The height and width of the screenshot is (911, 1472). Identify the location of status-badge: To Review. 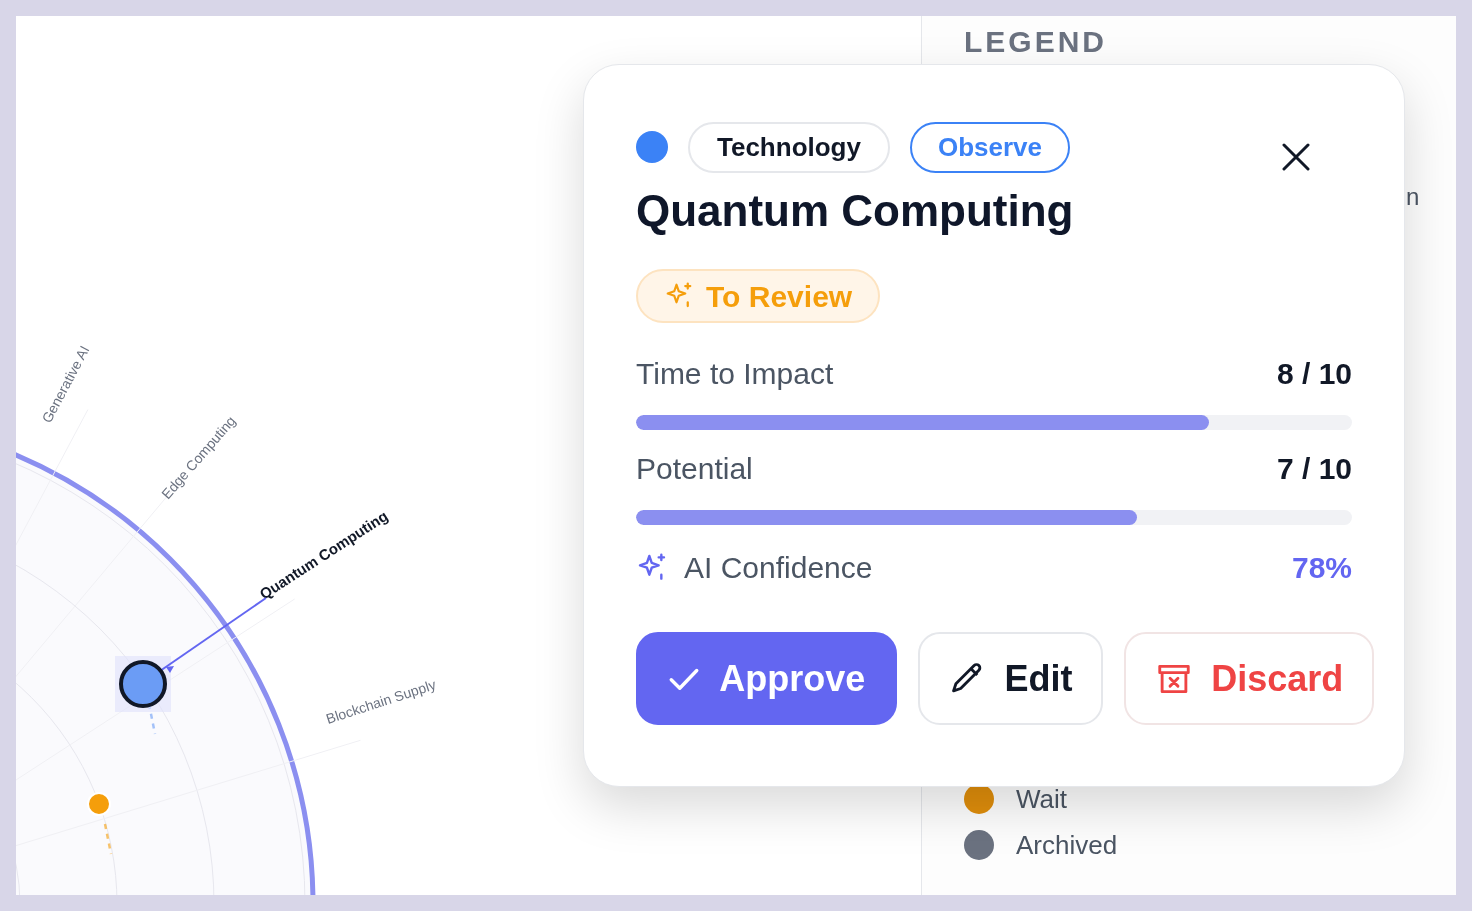
(758, 296).